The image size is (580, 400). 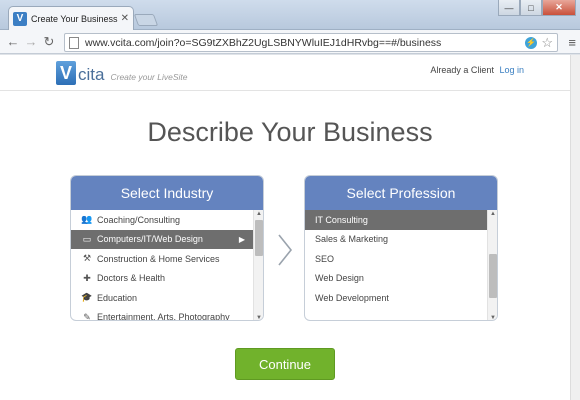 I want to click on profession-scrollbar: ▲ ▼, so click(x=492, y=265).